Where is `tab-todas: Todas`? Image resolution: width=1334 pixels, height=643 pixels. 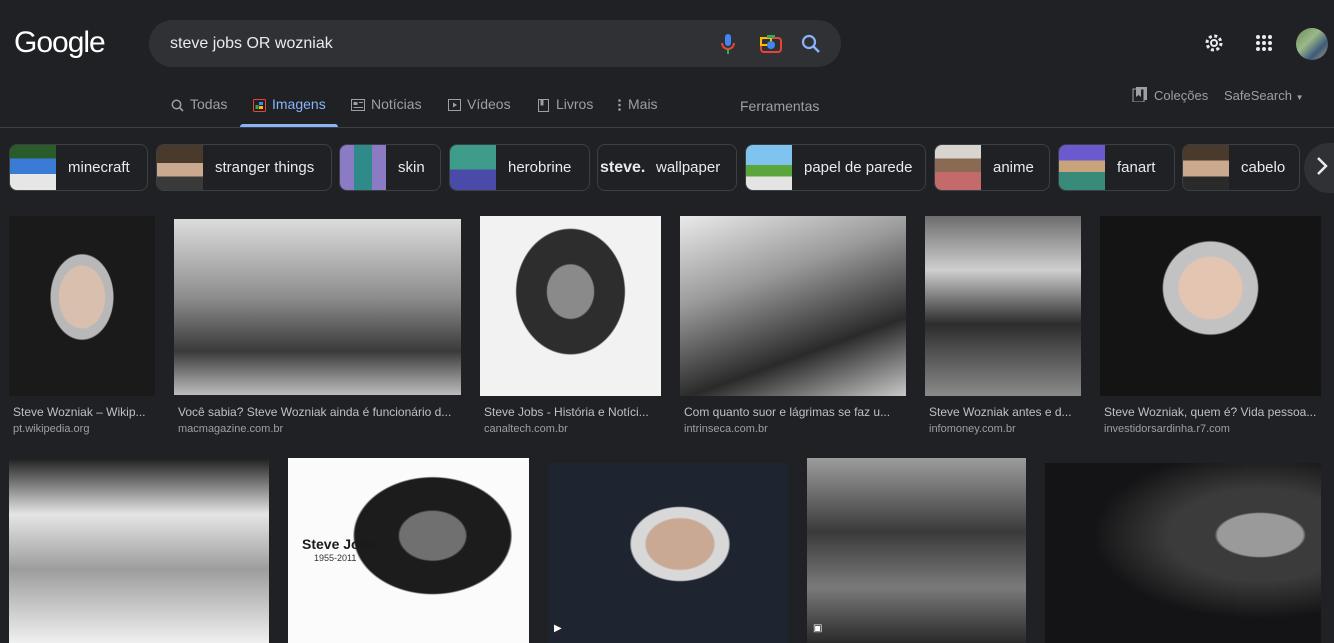
tab-todas: Todas is located at coordinates (198, 111).